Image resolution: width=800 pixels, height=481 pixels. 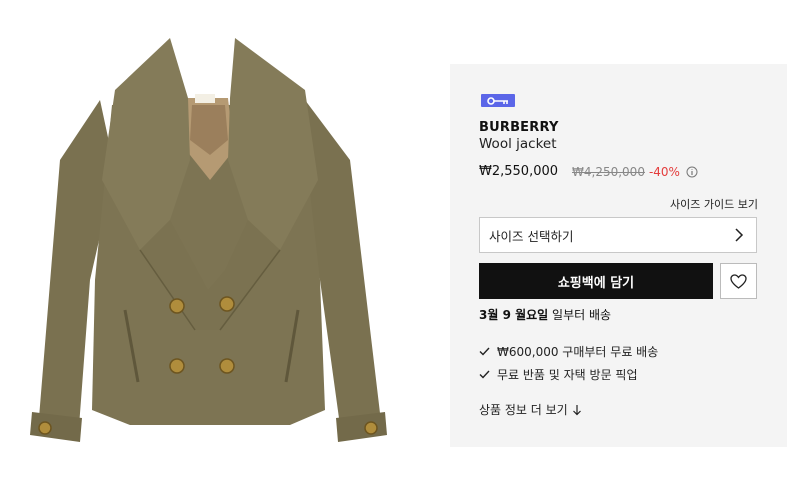 What do you see at coordinates (531, 236) in the screenshot?
I see `size-select-label: 사이즈 선택하기` at bounding box center [531, 236].